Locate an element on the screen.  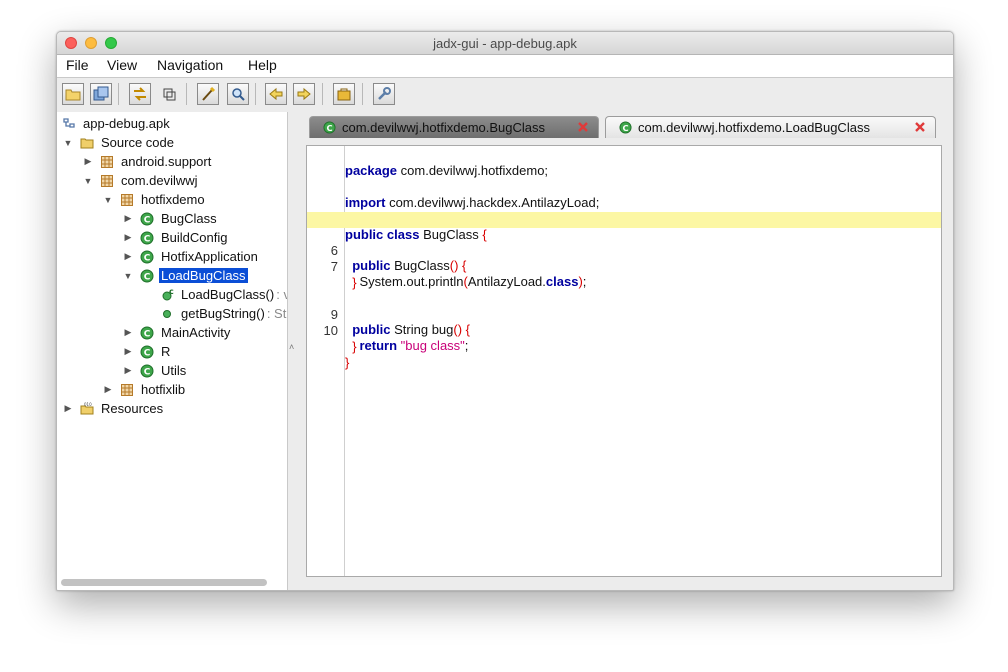
tree-item-hotfixdemo: ▼ hotfixdemo is located at coordinates (154, 199).